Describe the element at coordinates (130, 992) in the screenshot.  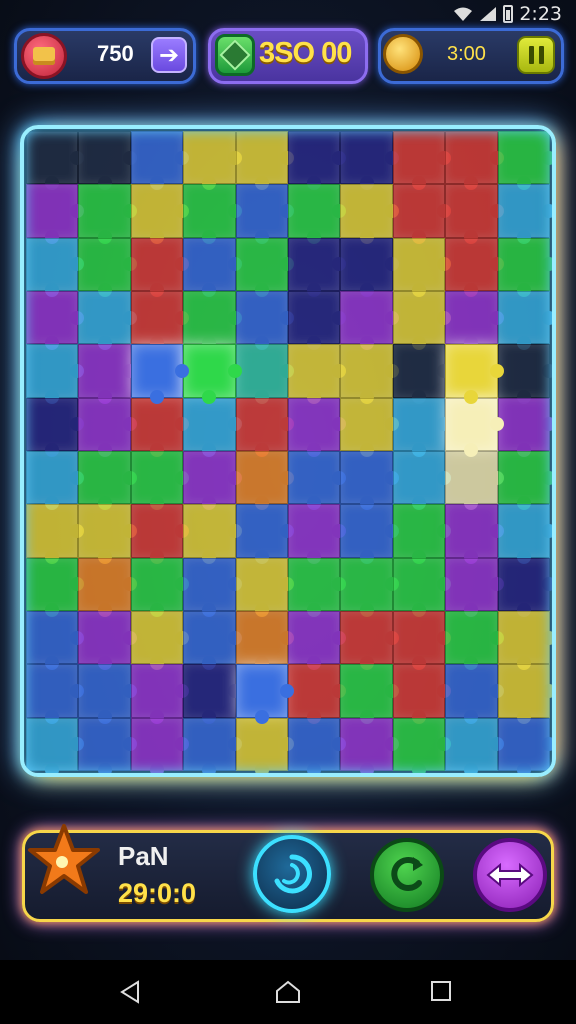
I see `back-icon` at that location.